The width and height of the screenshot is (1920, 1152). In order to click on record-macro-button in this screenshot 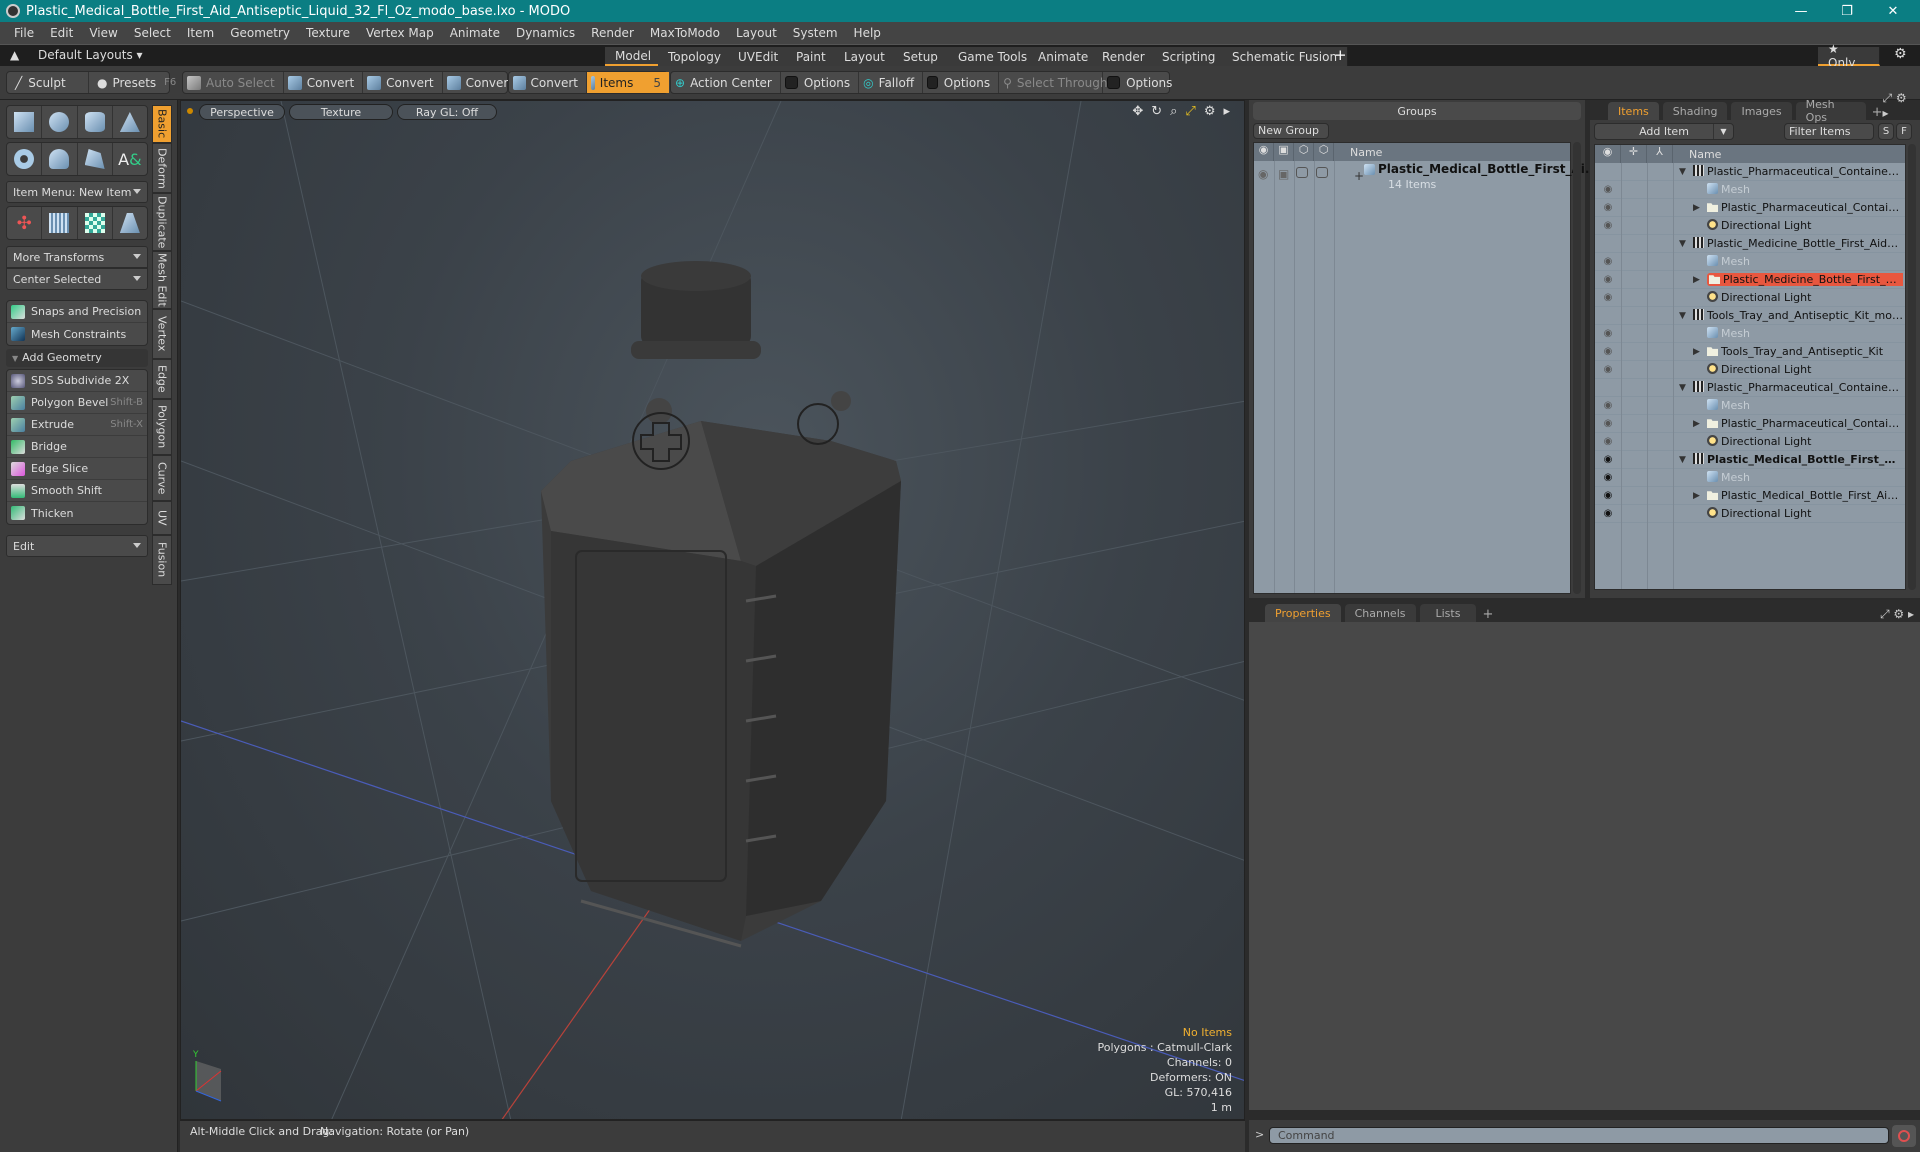, I will do `click(1904, 1136)`.